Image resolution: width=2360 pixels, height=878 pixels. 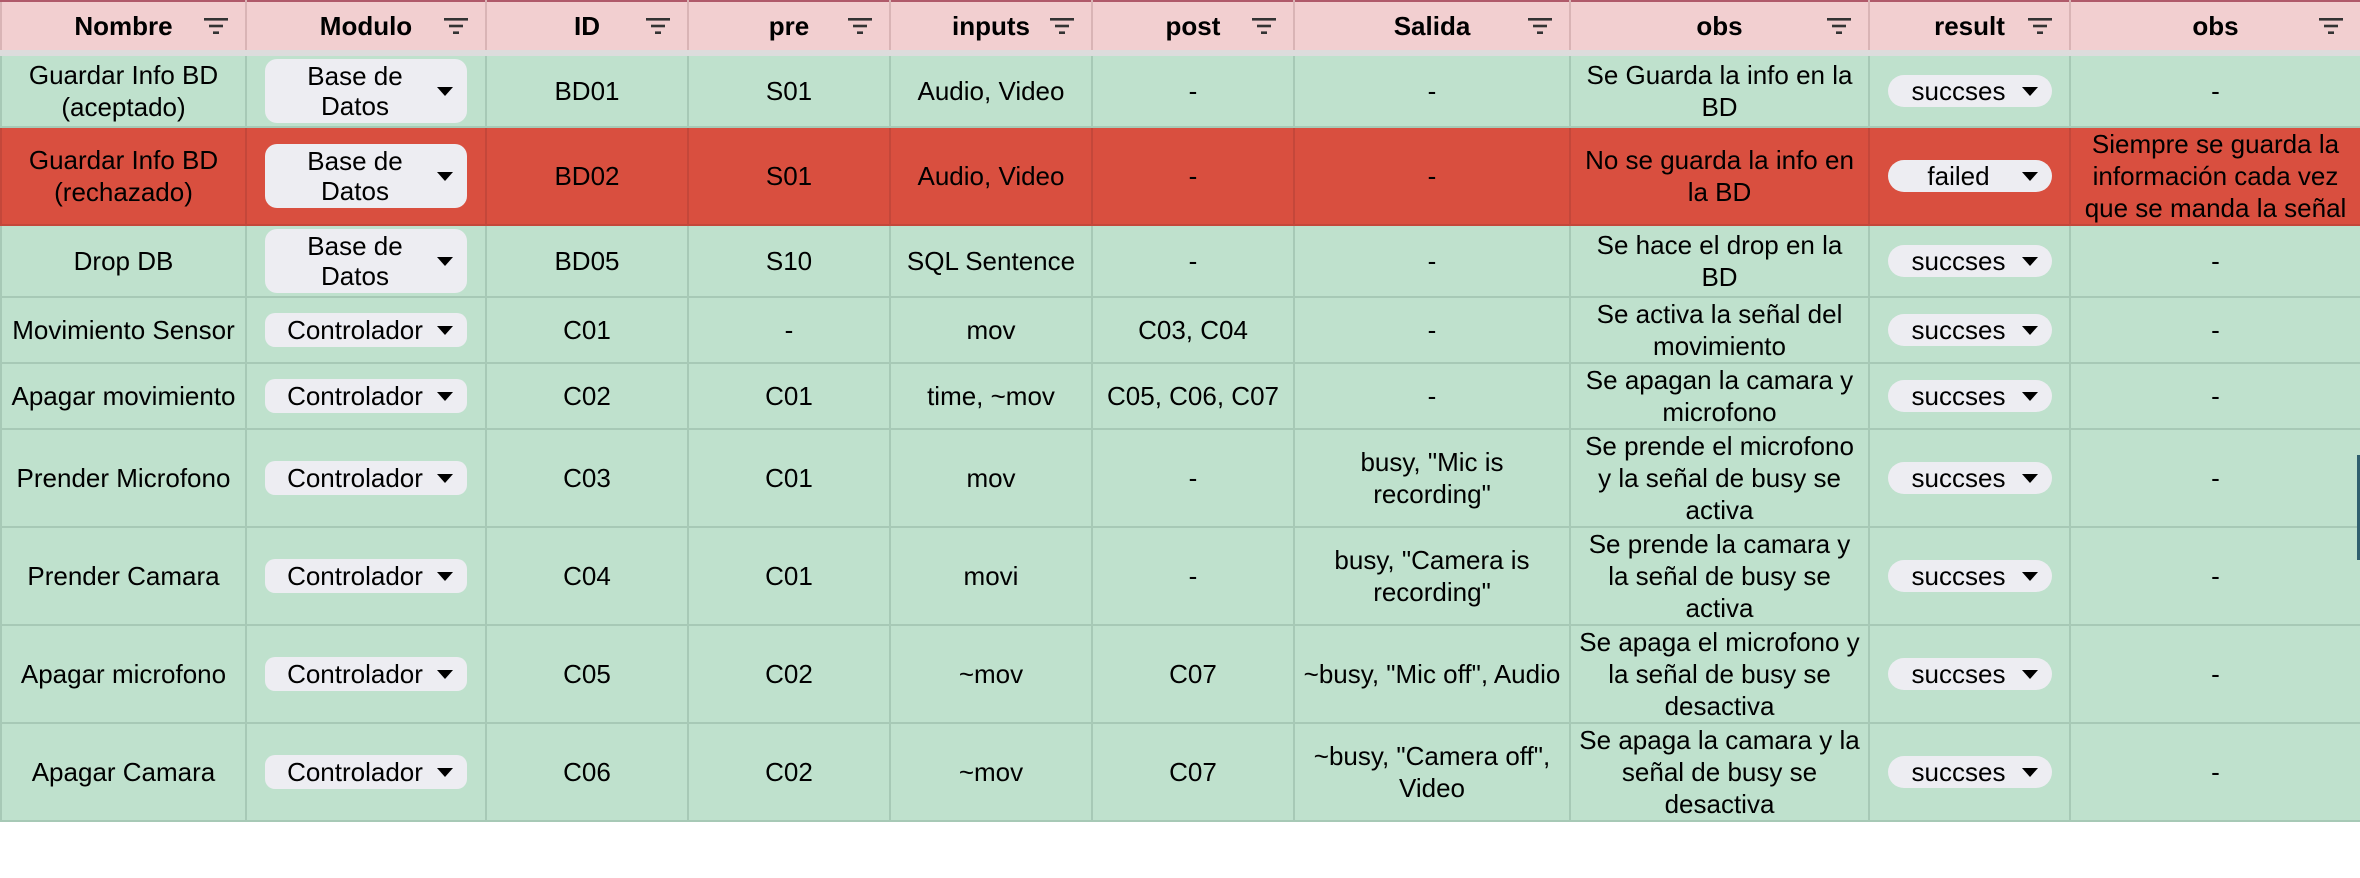 I want to click on cell-id: C02, so click(x=587, y=396).